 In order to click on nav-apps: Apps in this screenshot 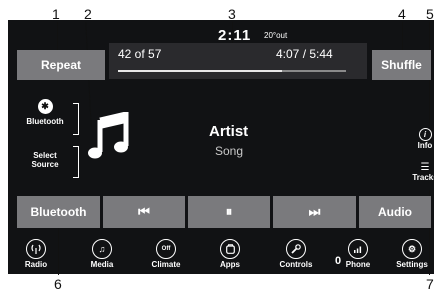, I will do `click(230, 254)`.